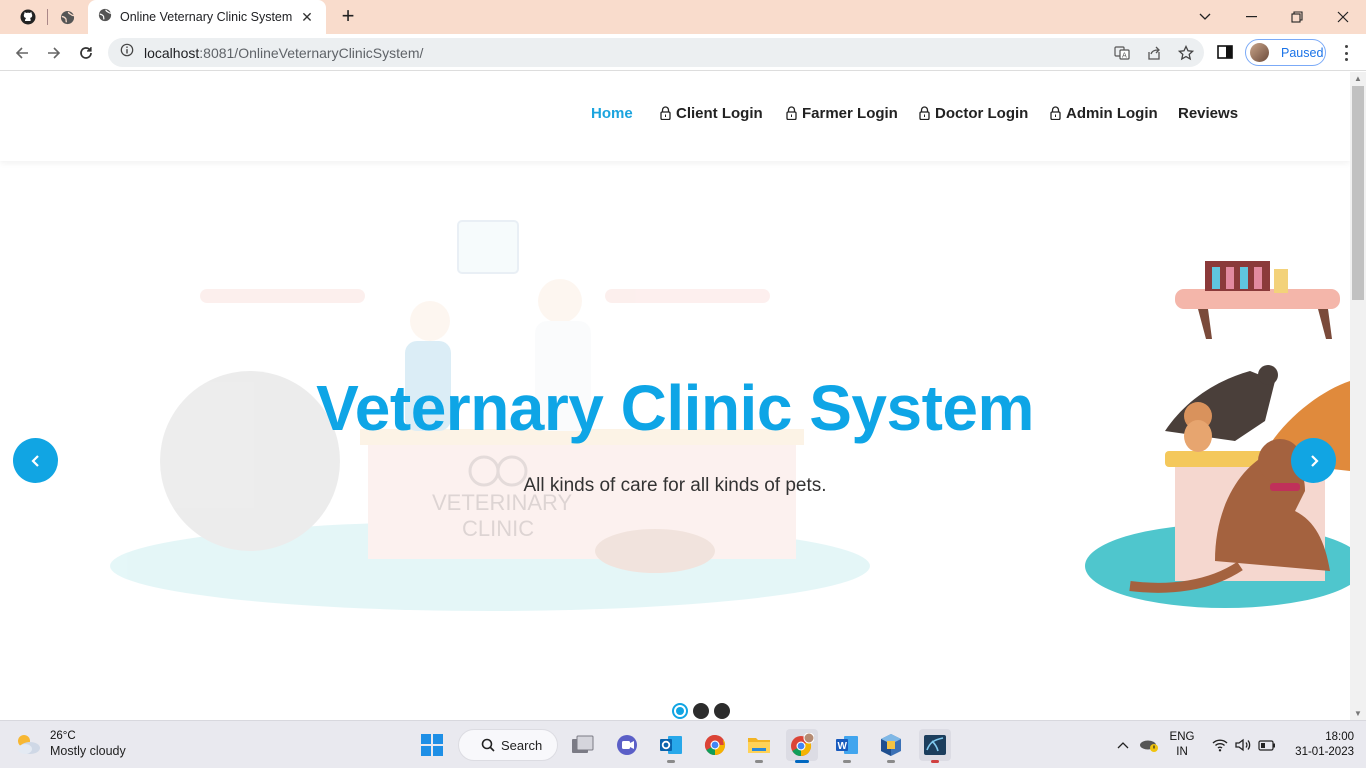 This screenshot has height=769, width=1366. Describe the element at coordinates (711, 113) in the screenshot. I see `nav-client-login: Client Login` at that location.